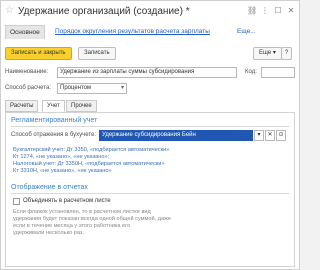 This screenshot has height=270, width=320. I want to click on tab-main: Основное, so click(25, 32).